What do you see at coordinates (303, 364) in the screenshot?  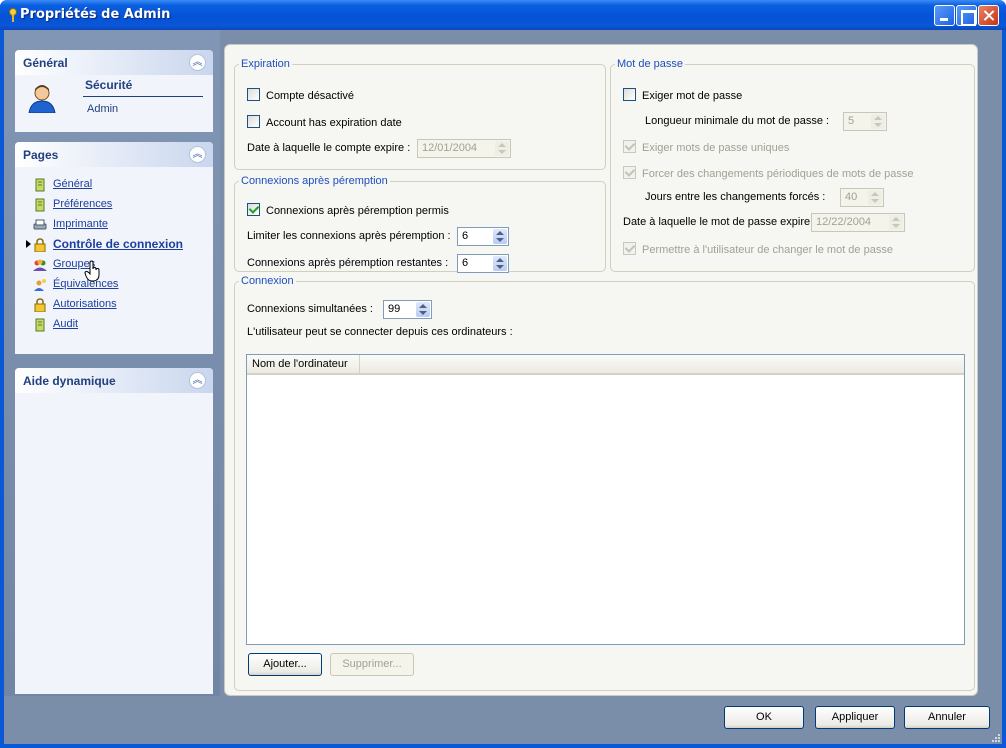 I see `column-header-computer-name: Nom de l'ordinateur` at bounding box center [303, 364].